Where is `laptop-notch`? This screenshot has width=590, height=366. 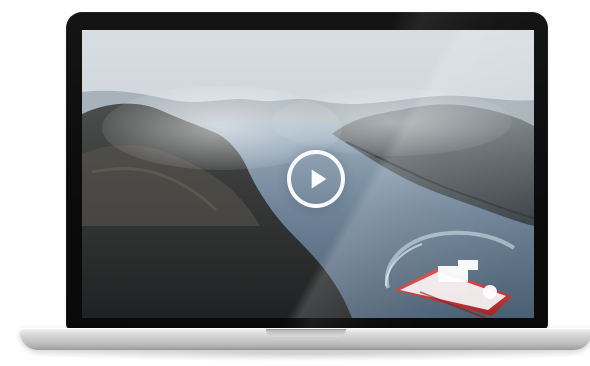 laptop-notch is located at coordinates (306, 333).